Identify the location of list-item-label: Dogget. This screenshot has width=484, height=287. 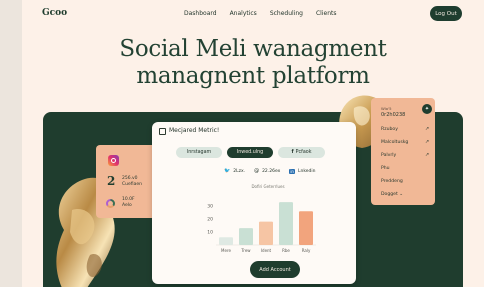
(389, 194).